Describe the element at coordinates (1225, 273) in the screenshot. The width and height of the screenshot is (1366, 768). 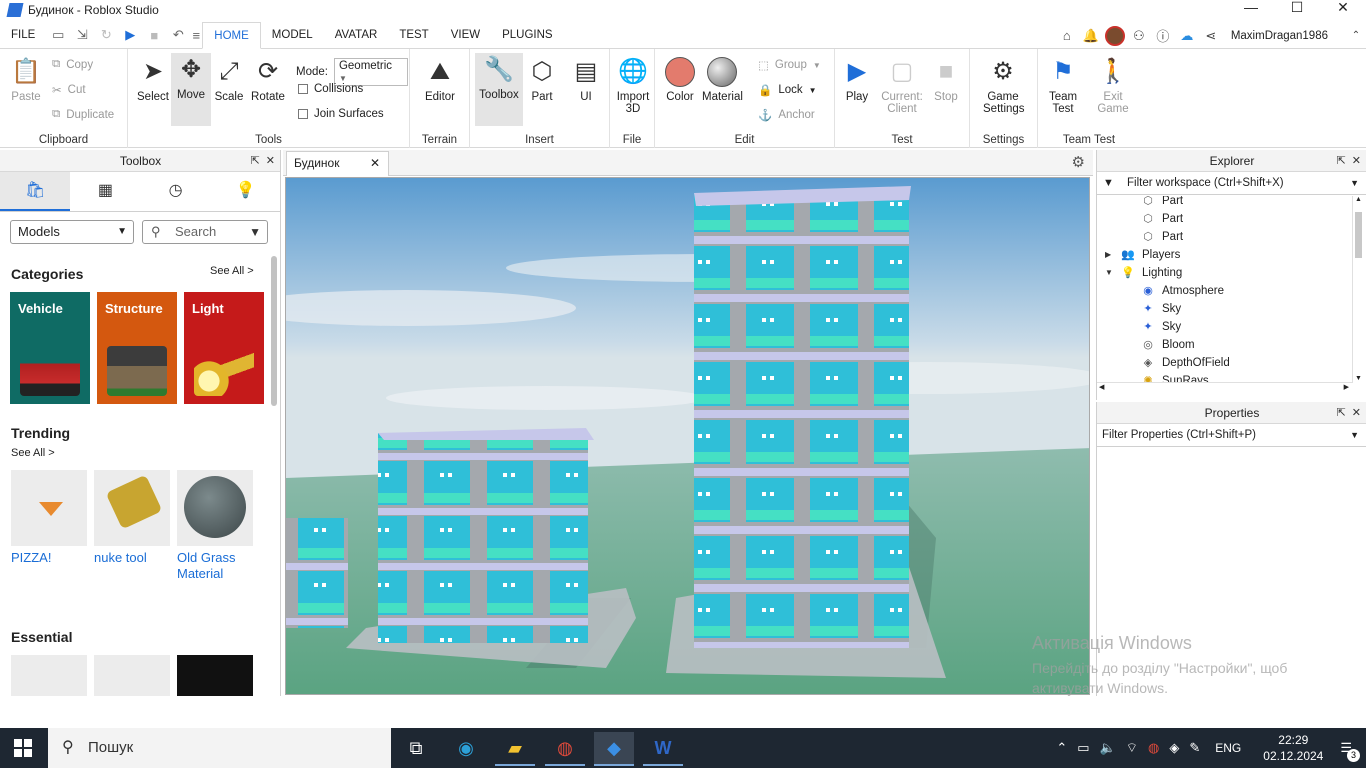
I see `tree-item-lighting: ▼ 💡 Lighting` at that location.